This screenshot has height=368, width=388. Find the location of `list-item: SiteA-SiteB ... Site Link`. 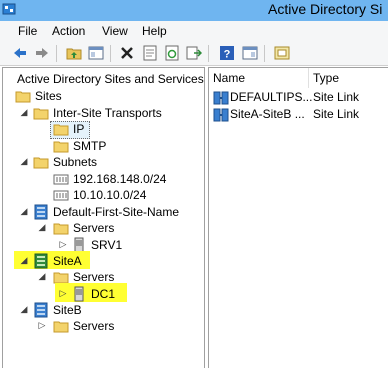

list-item: SiteA-SiteB ... Site Link is located at coordinates (298, 114).